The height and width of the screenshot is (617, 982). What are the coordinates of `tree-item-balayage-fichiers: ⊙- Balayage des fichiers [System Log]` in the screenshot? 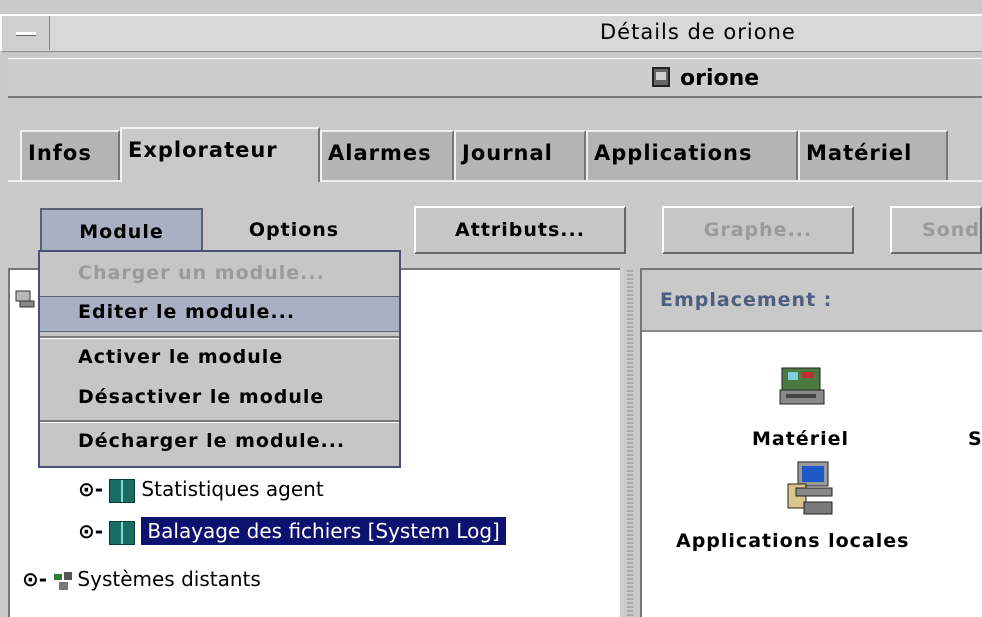 It's located at (292, 531).